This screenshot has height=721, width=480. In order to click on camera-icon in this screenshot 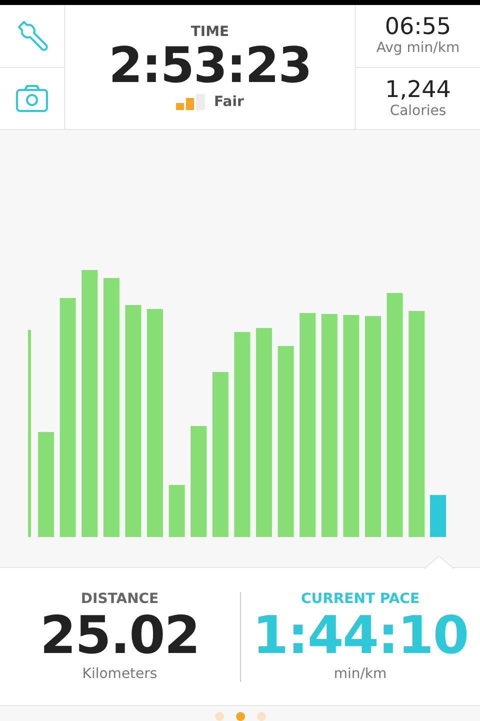, I will do `click(32, 98)`.